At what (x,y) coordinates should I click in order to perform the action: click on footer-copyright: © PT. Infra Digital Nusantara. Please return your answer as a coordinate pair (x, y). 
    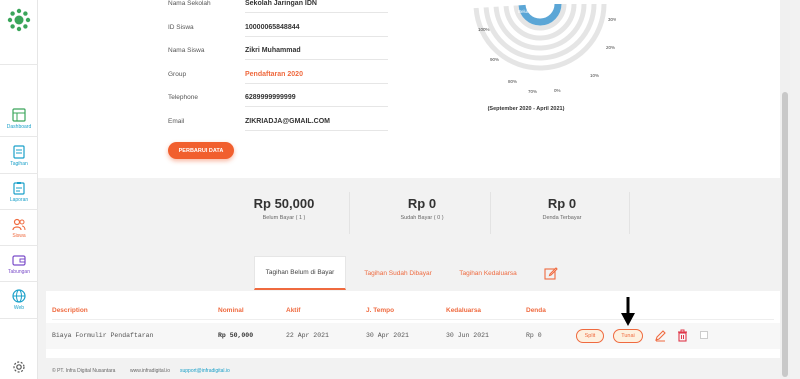
    Looking at the image, I should click on (84, 371).